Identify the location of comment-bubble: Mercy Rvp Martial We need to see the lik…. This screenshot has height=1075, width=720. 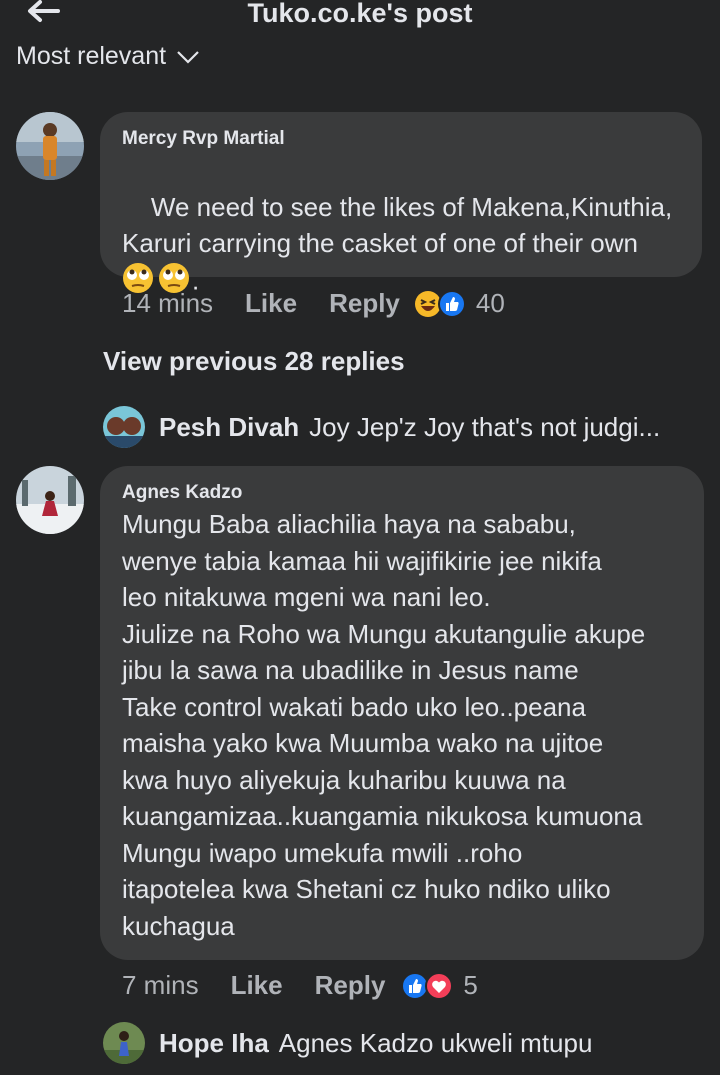
(401, 203).